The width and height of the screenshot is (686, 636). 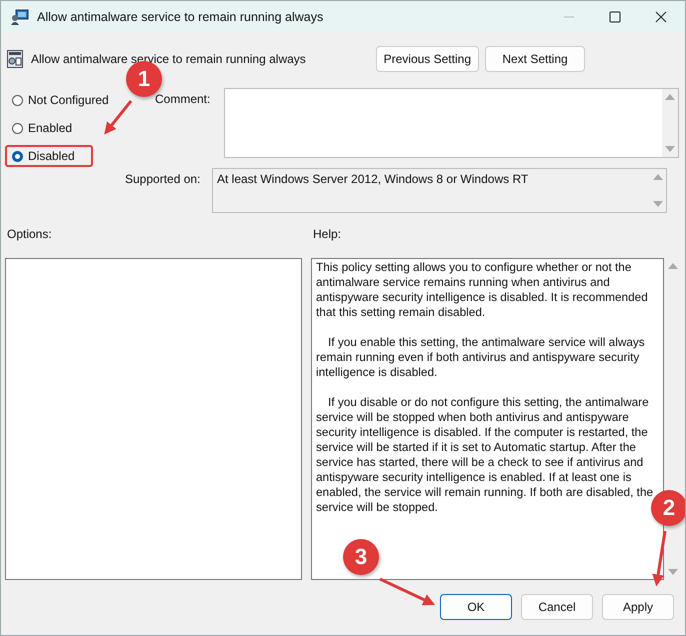 I want to click on help-paragraph: This policy setting allows you to configure whether or not the antimalware service remains running when antivirus and antispyware security intelligence is disabled. It is recommended that this setting remain disabled., so click(x=482, y=290).